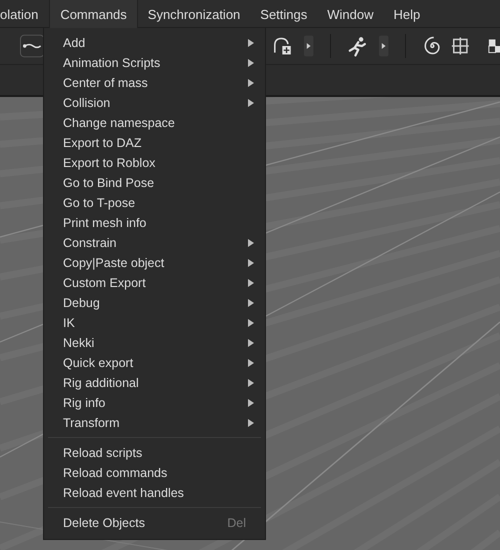 The width and height of the screenshot is (500, 550). Describe the element at coordinates (194, 14) in the screenshot. I see `menu-bar-item: Synchronization` at that location.